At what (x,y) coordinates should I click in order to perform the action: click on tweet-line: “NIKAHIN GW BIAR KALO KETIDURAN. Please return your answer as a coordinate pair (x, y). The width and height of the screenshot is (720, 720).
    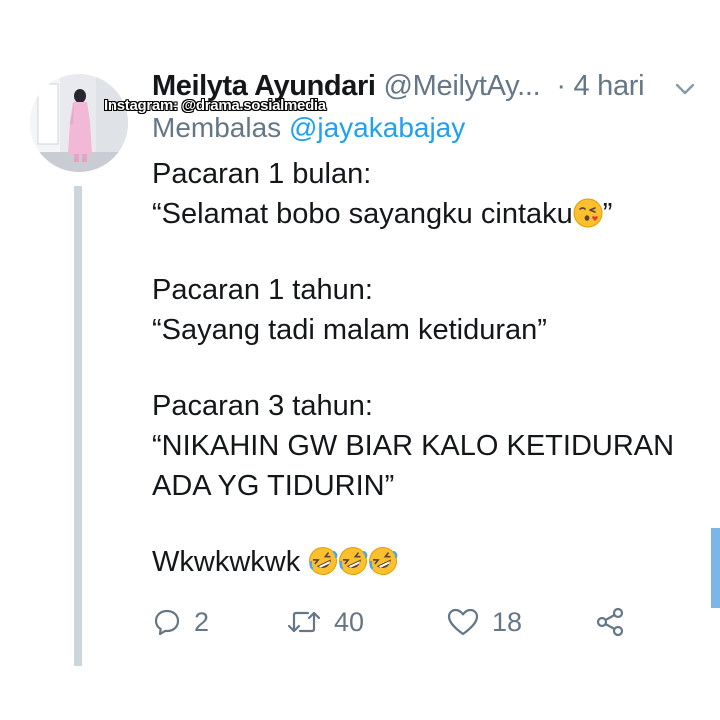
    Looking at the image, I should click on (413, 446).